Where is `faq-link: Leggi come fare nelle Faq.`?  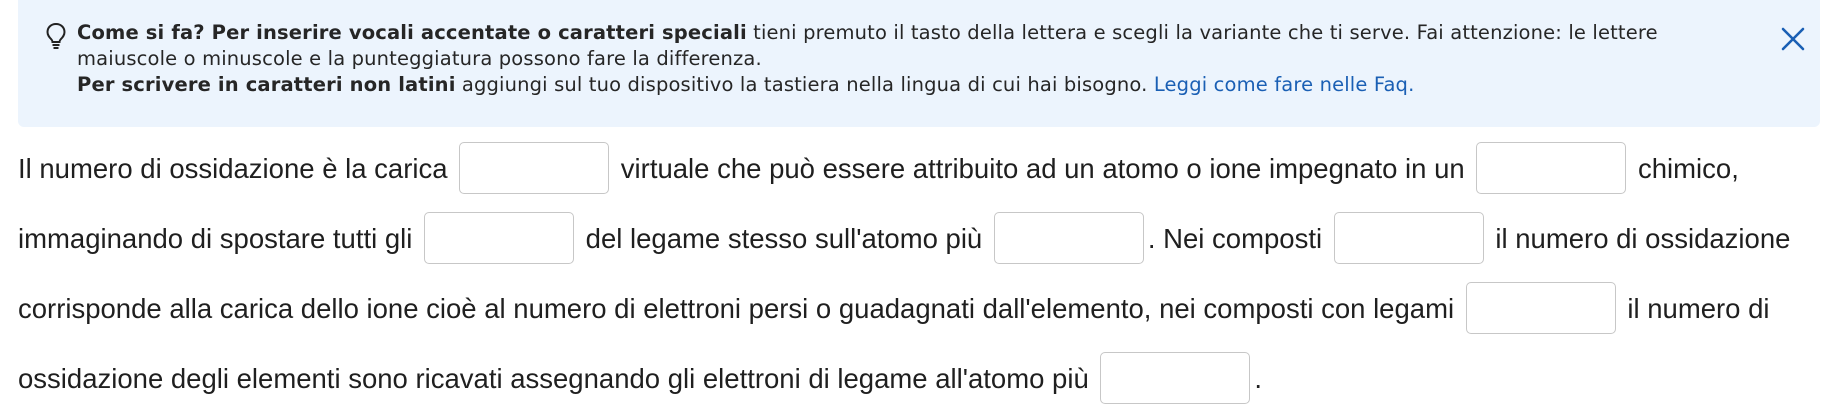
faq-link: Leggi come fare nelle Faq. is located at coordinates (1284, 84).